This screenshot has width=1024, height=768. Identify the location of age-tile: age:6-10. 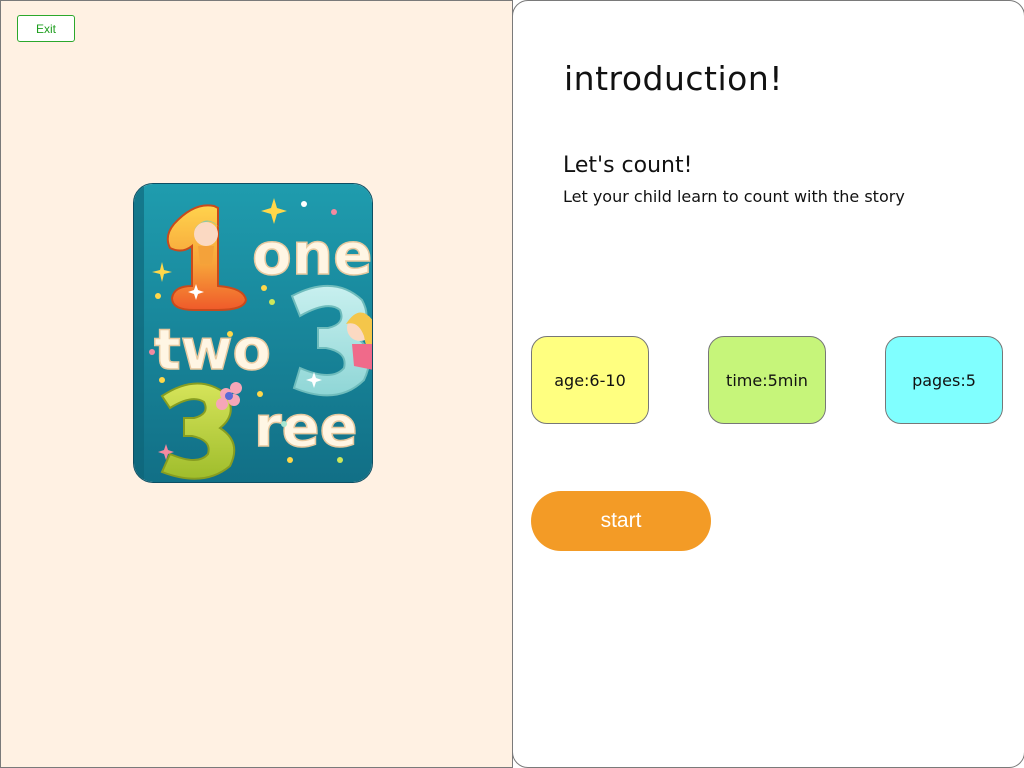
(590, 380).